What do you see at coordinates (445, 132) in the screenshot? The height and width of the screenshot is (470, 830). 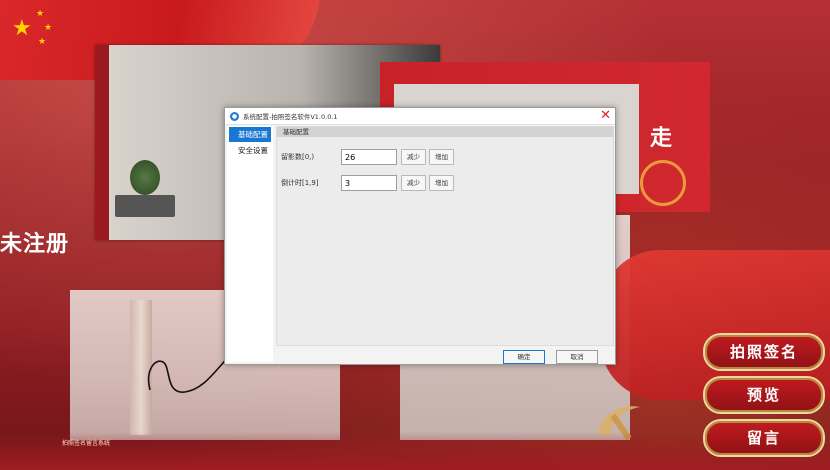 I see `group-title: 基础配置` at bounding box center [445, 132].